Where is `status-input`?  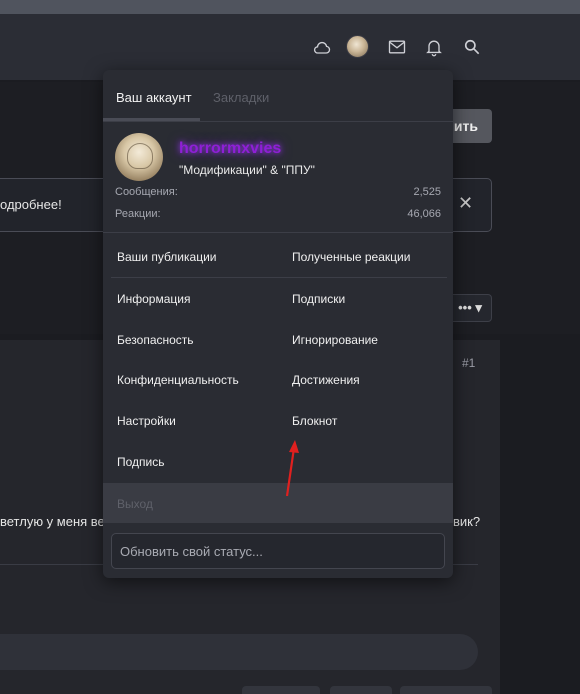 status-input is located at coordinates (278, 551).